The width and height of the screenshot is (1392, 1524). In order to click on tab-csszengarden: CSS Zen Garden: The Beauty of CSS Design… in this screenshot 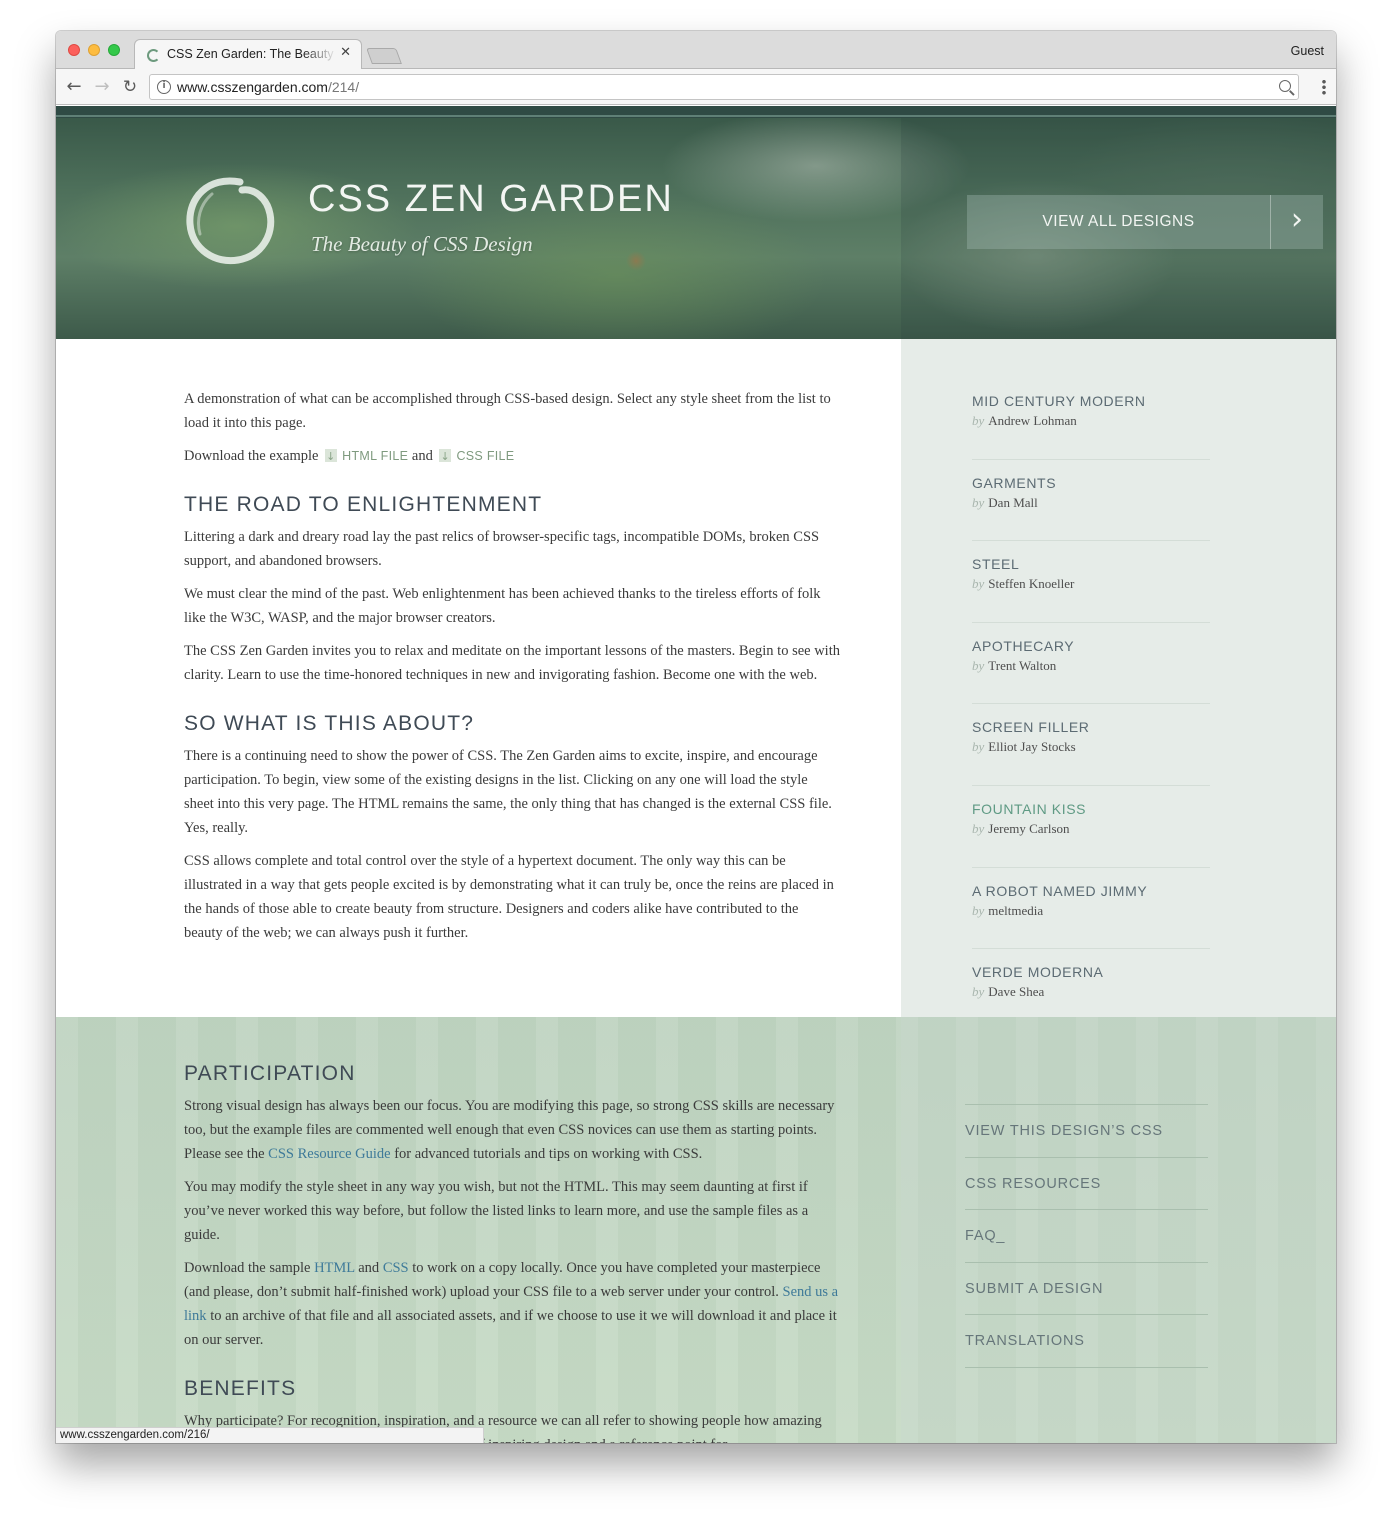, I will do `click(248, 54)`.